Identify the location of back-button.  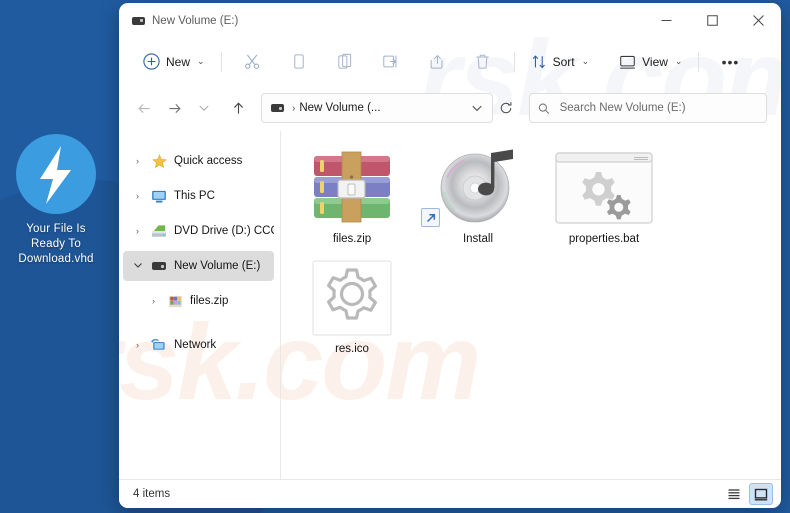
(144, 108).